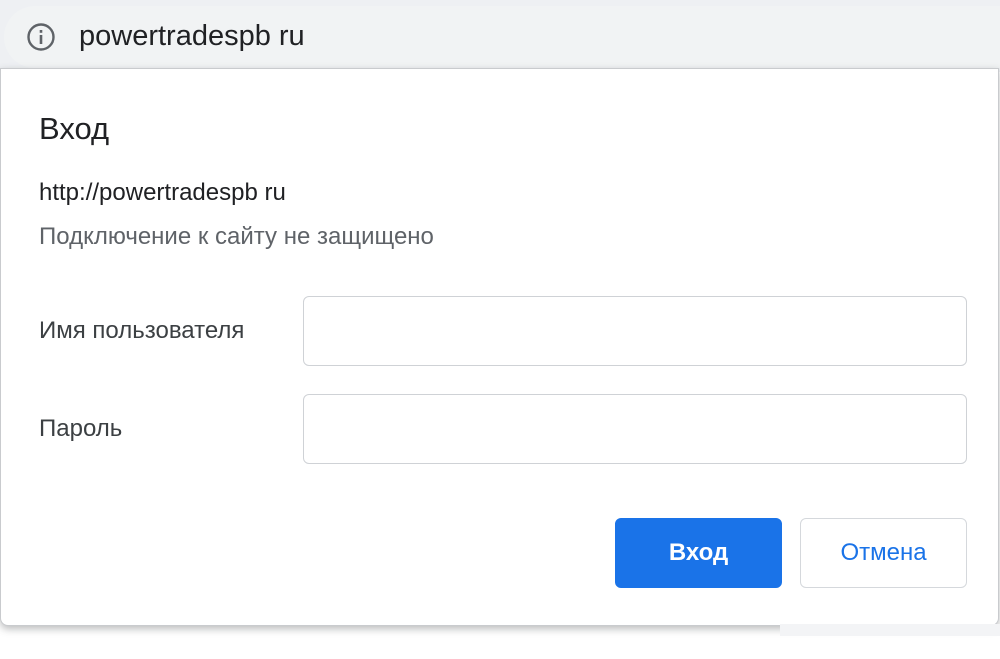 The image size is (1000, 659). What do you see at coordinates (74, 128) in the screenshot?
I see `dialog-title: Вход` at bounding box center [74, 128].